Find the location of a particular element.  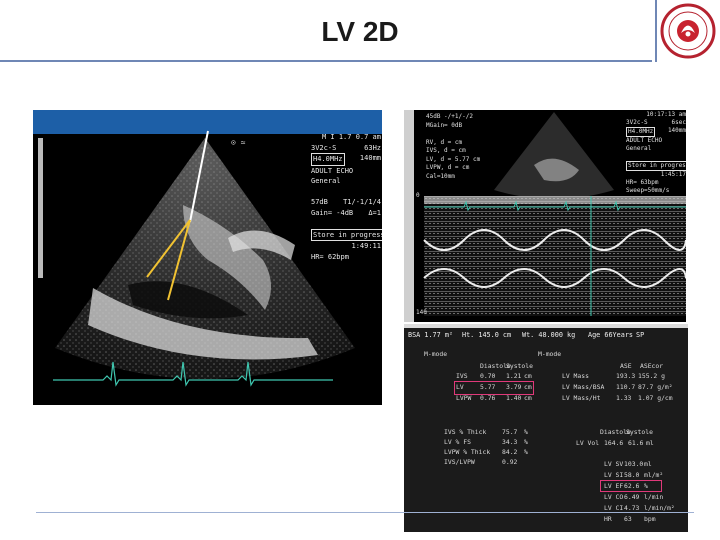

measurement-line: 45dB -/+1/-/2 is located at coordinates (449, 116).